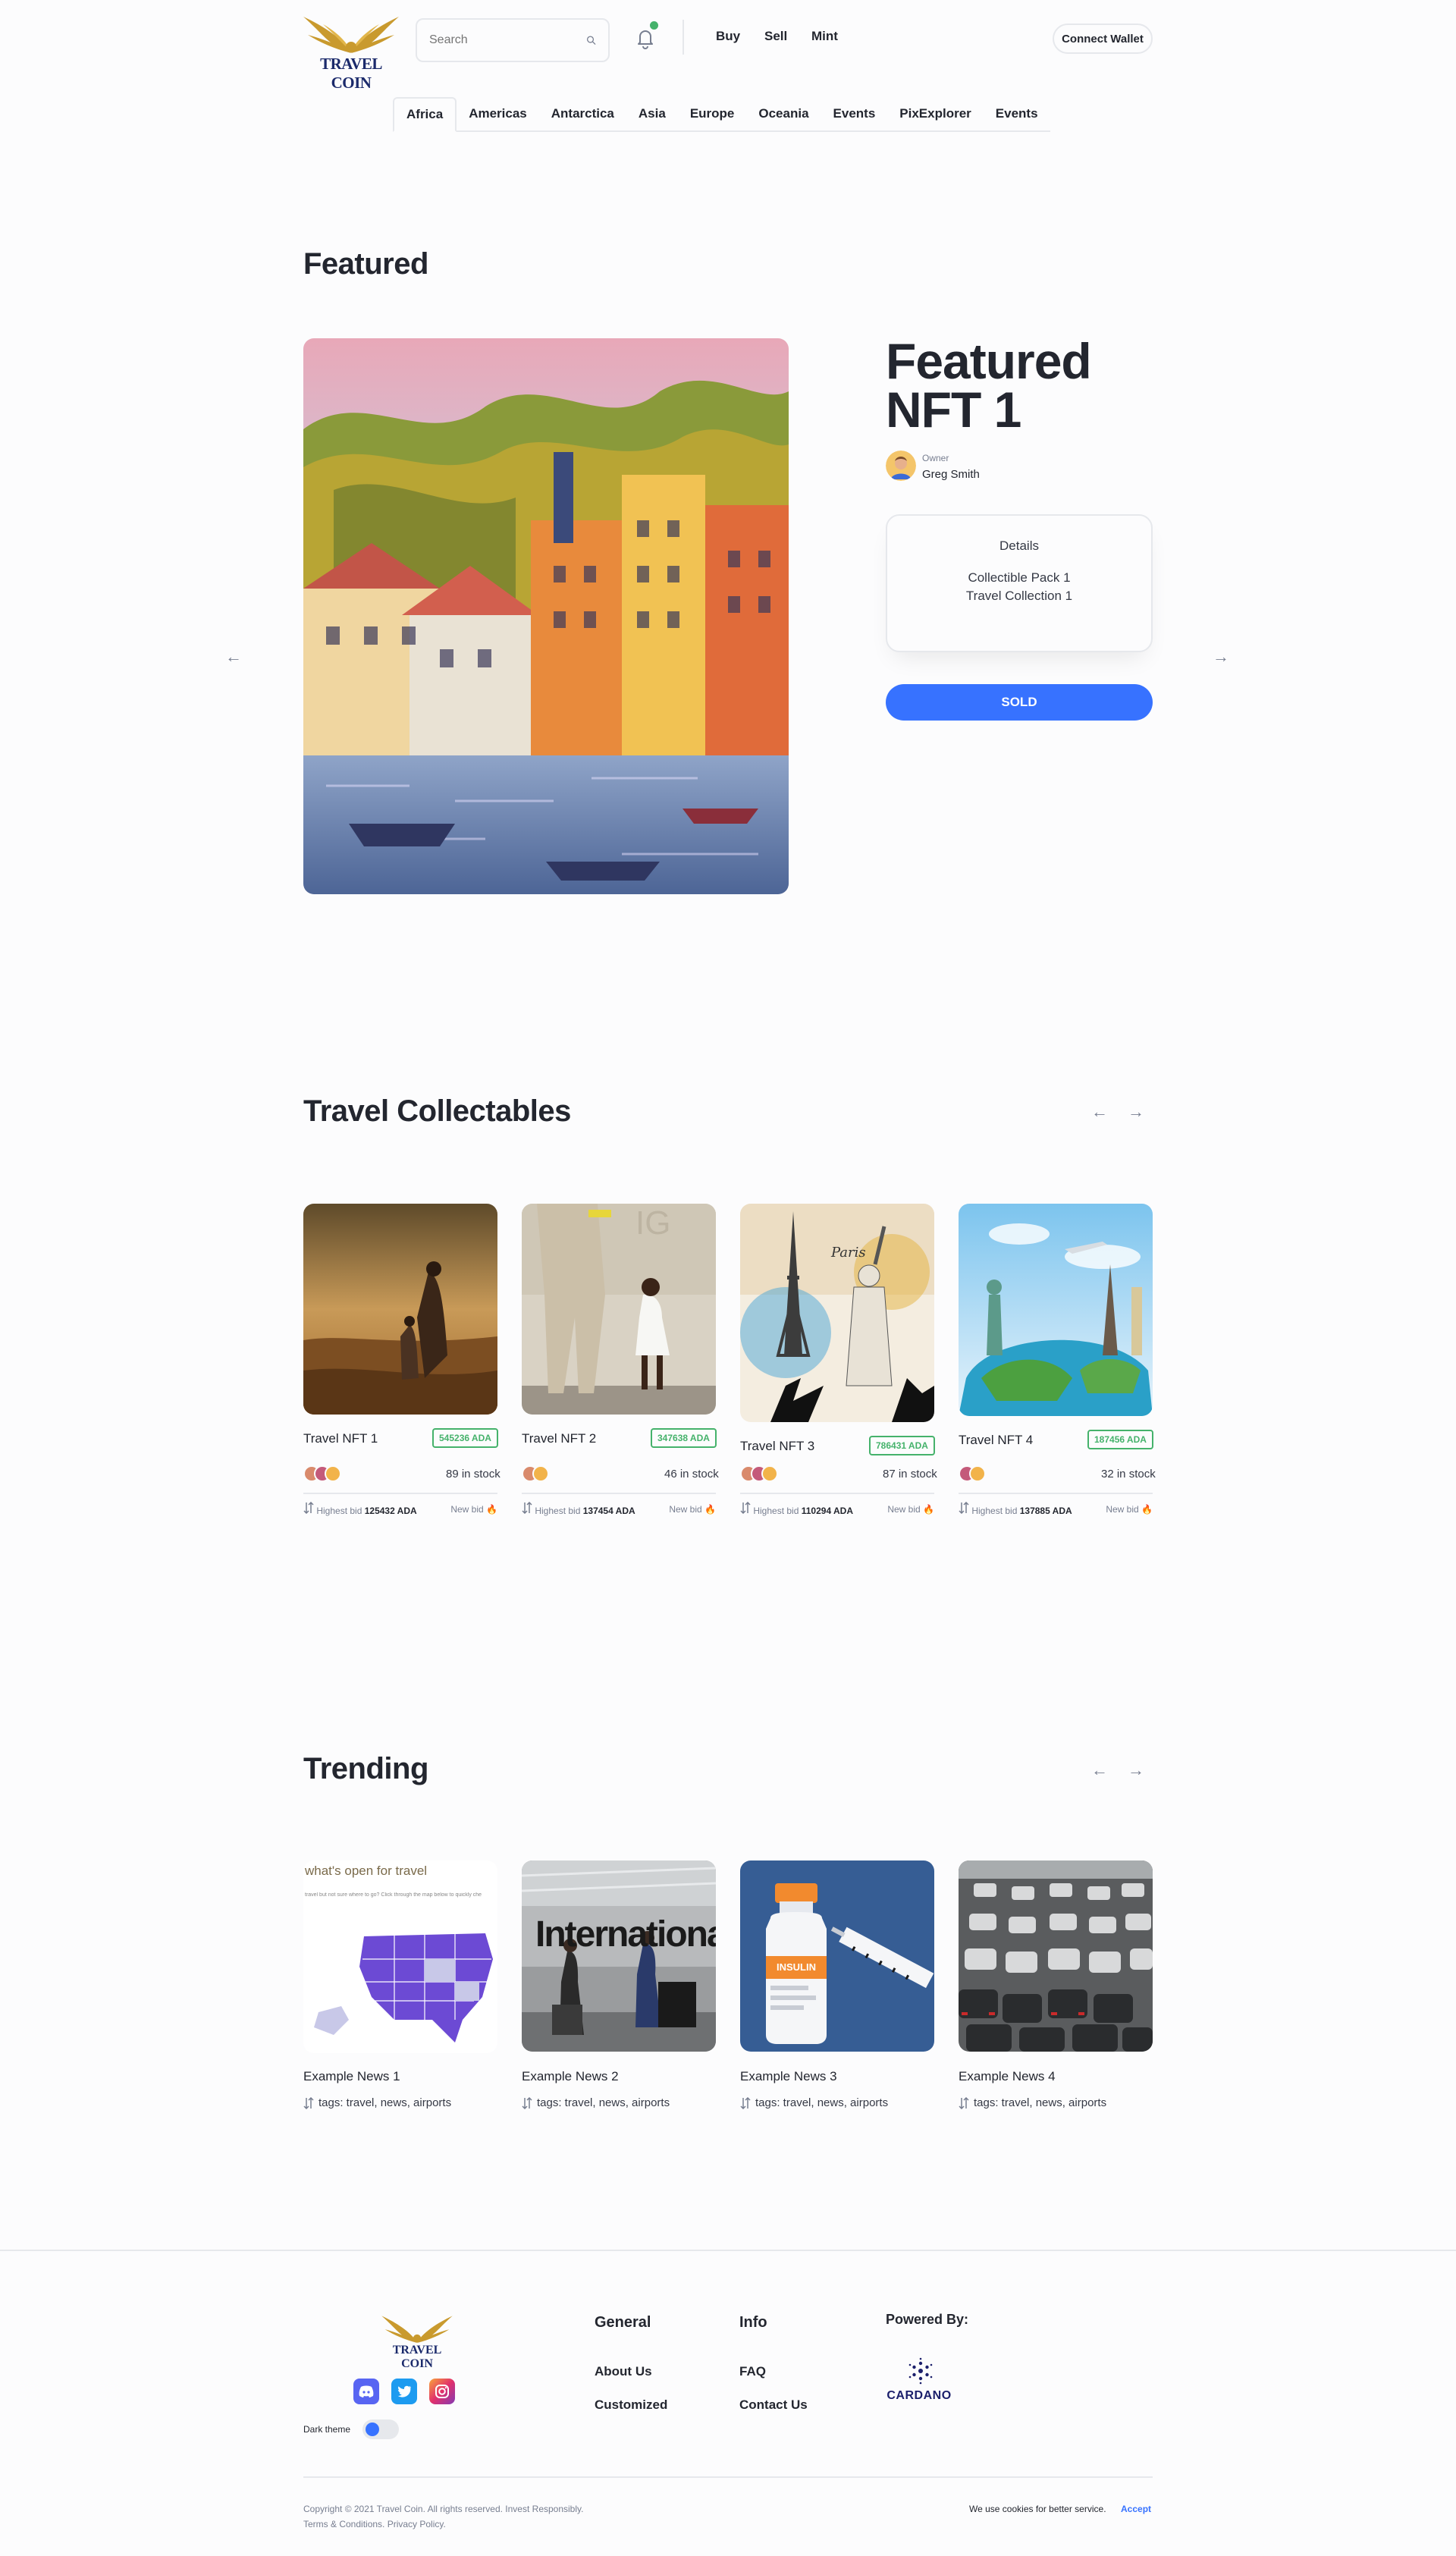 The height and width of the screenshot is (2556, 1456). I want to click on nft-card-image: IG, so click(619, 1309).